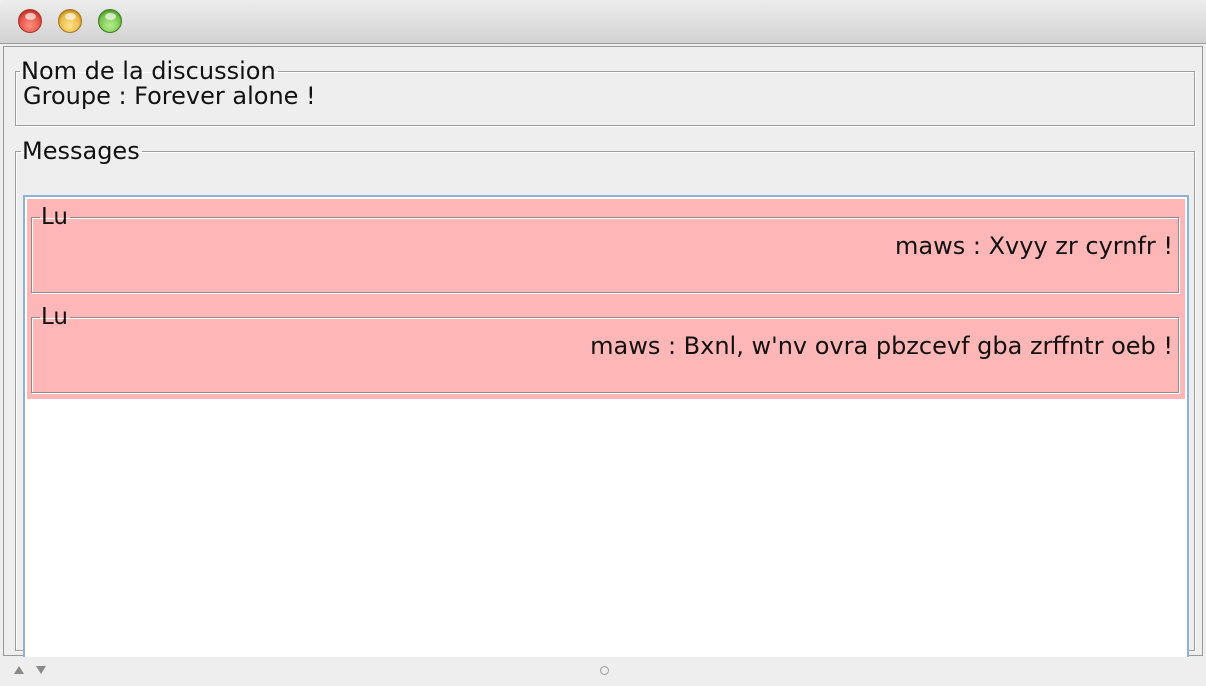 This screenshot has height=686, width=1206. What do you see at coordinates (41, 670) in the screenshot?
I see `arrow-down-icon` at bounding box center [41, 670].